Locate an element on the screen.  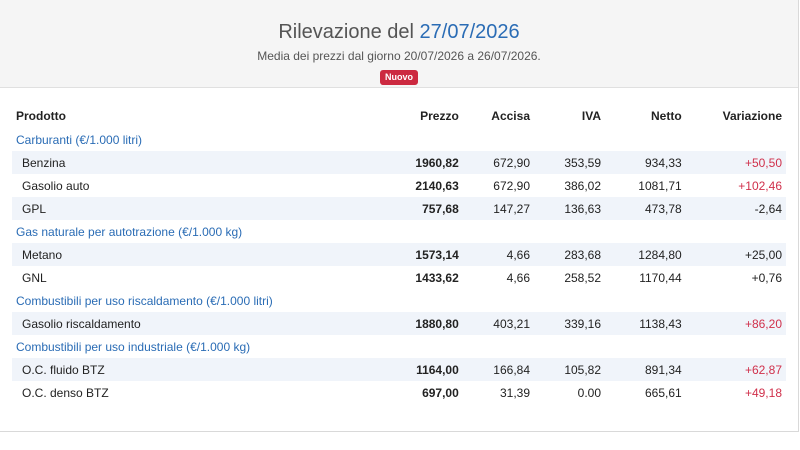
cell-netto: 934,33 is located at coordinates (645, 162).